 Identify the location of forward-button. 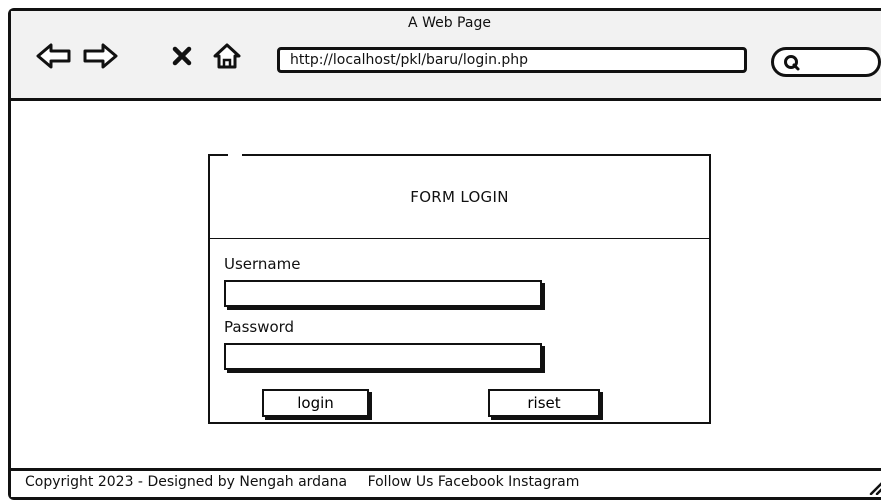
(100, 56).